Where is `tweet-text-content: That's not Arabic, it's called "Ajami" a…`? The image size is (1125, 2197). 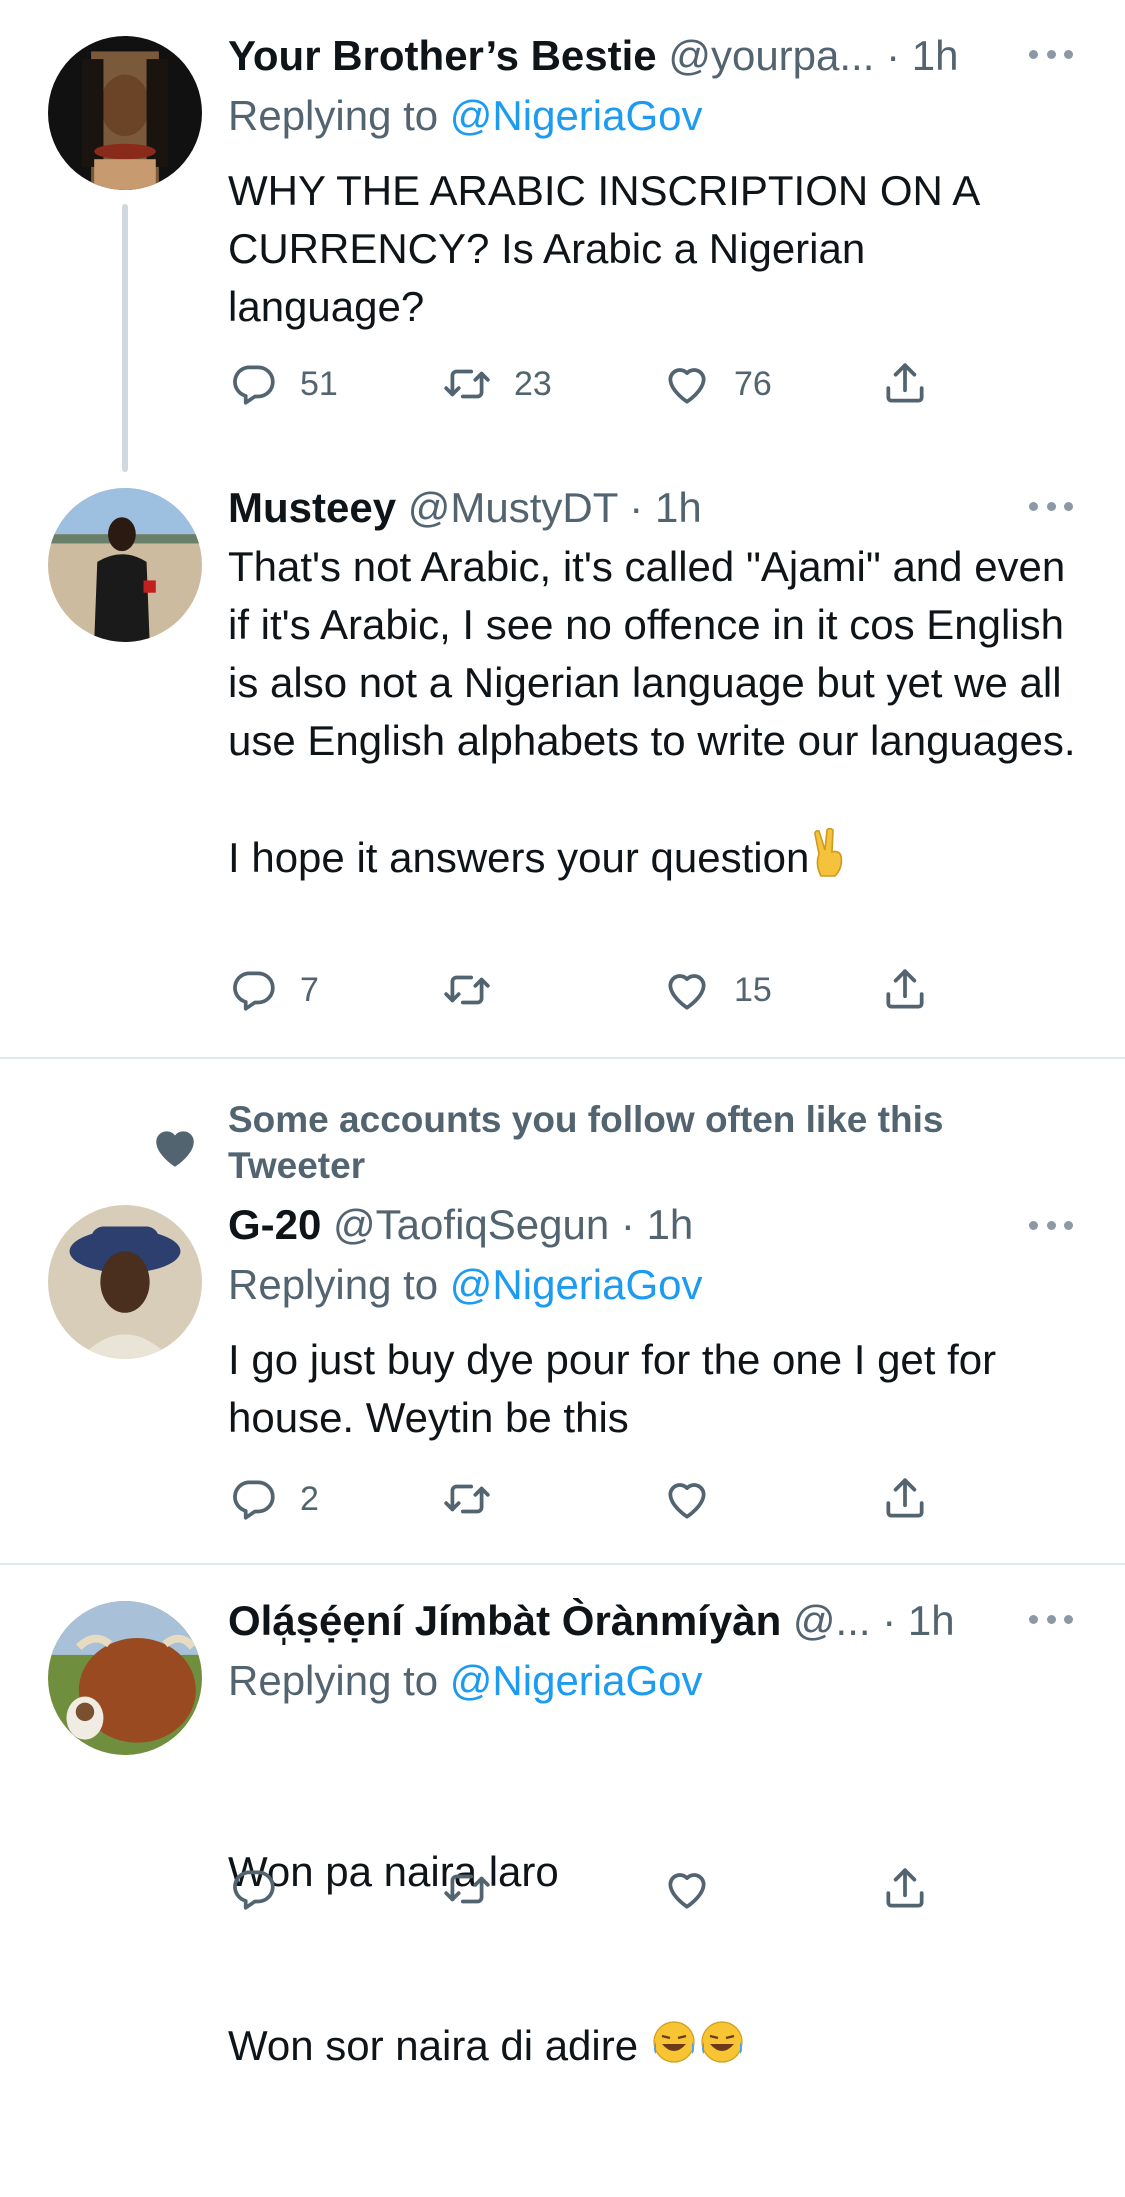
tweet-text-content: That's not Arabic, it's called "Ajami" a… is located at coordinates (652, 712).